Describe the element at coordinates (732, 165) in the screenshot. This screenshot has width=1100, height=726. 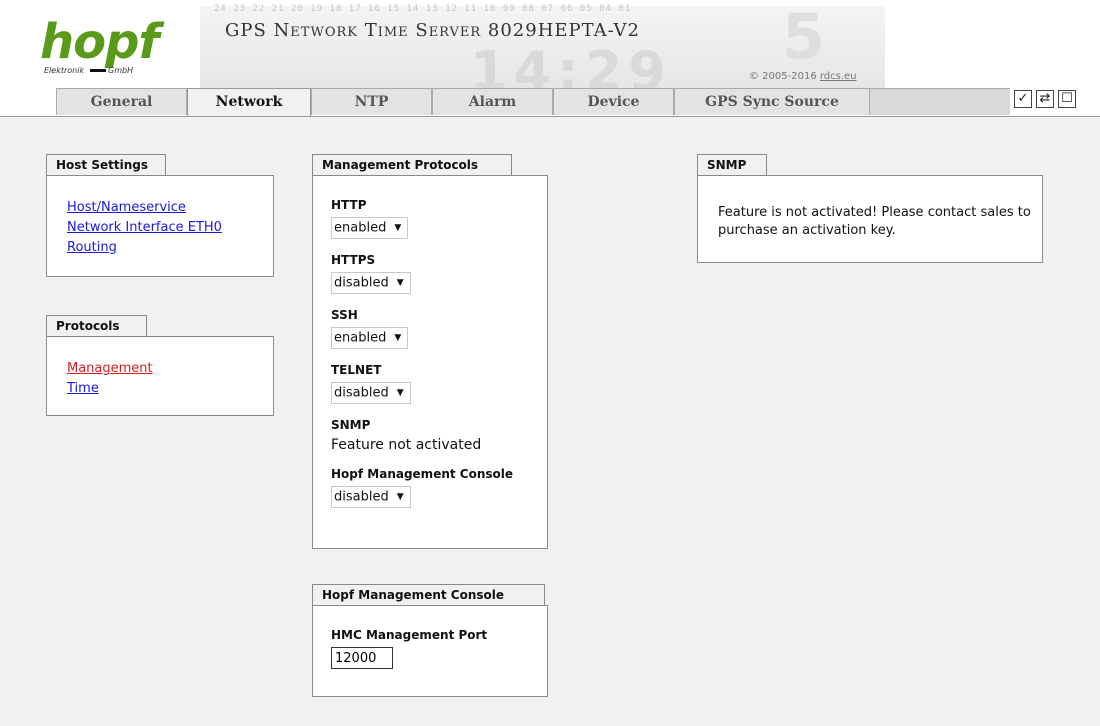
I see `snmp-panel-title: SNMP` at that location.